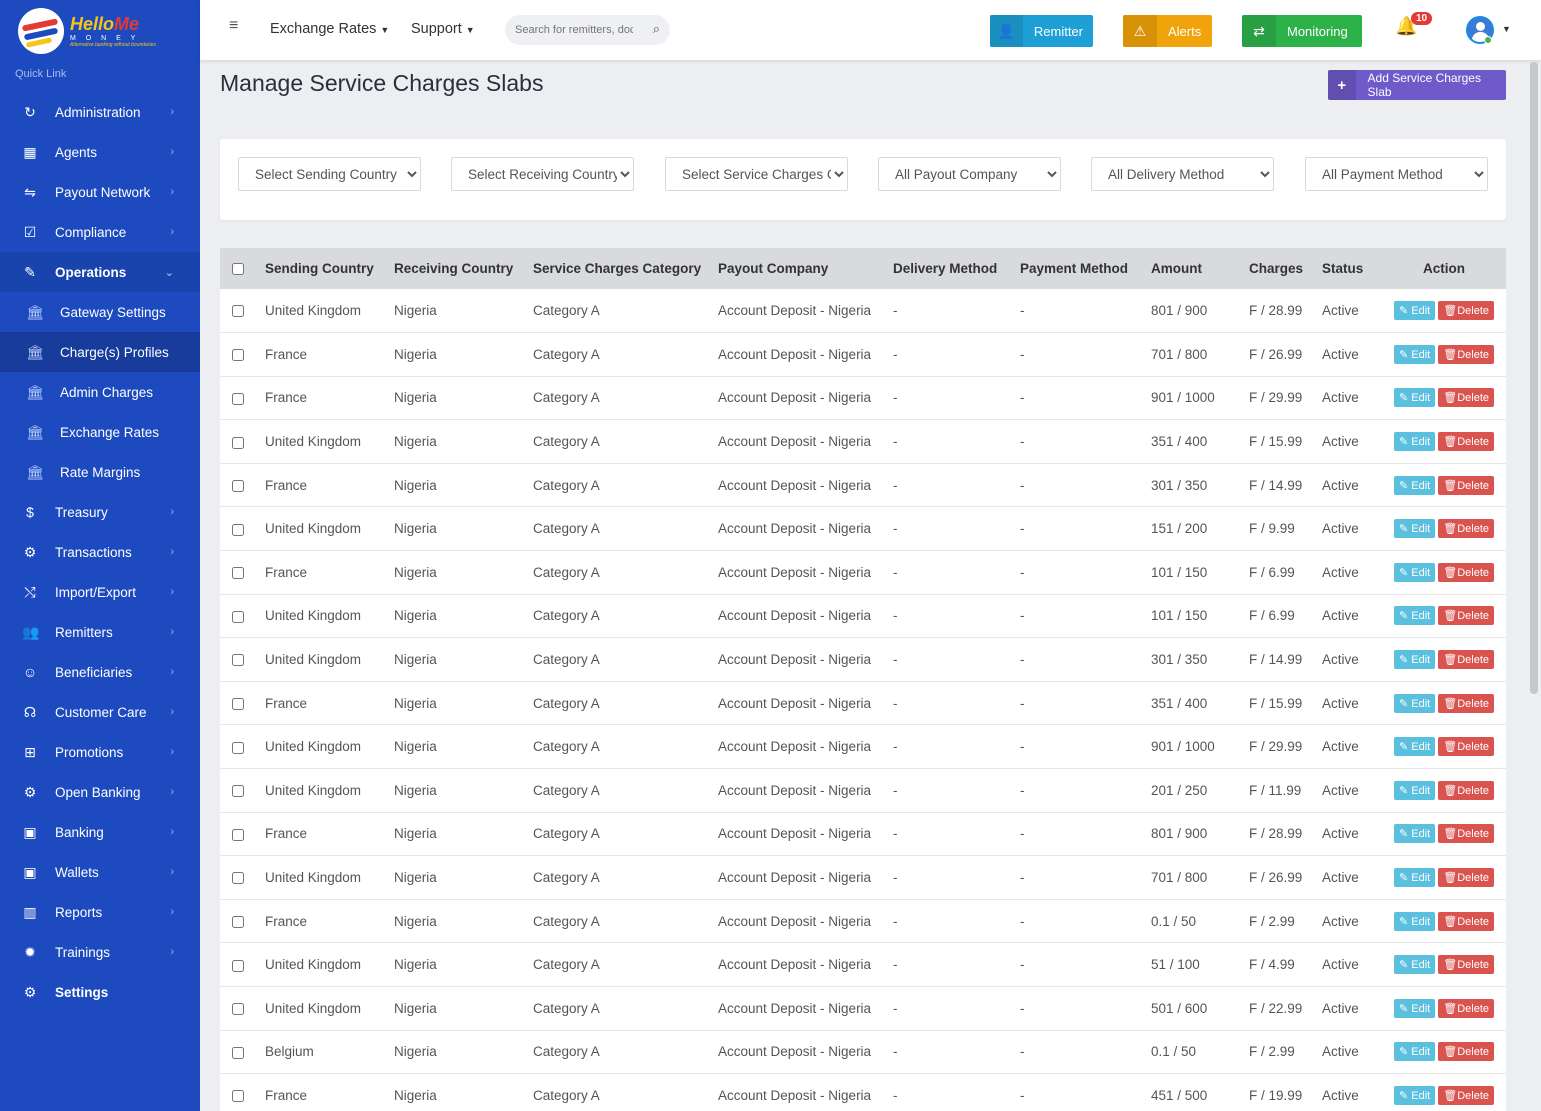  I want to click on sidebar-item-trainings: ✹ Trainings ›, so click(100, 952).